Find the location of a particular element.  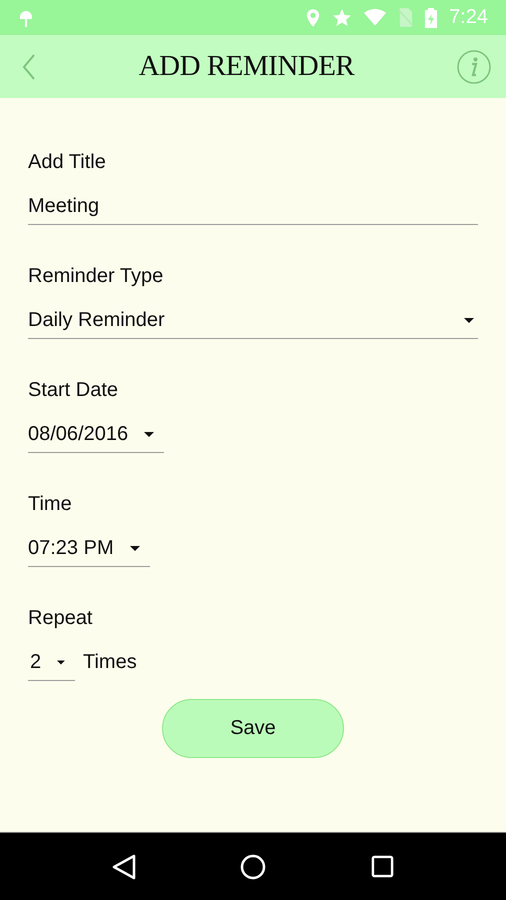

no-sim-icon is located at coordinates (406, 17).